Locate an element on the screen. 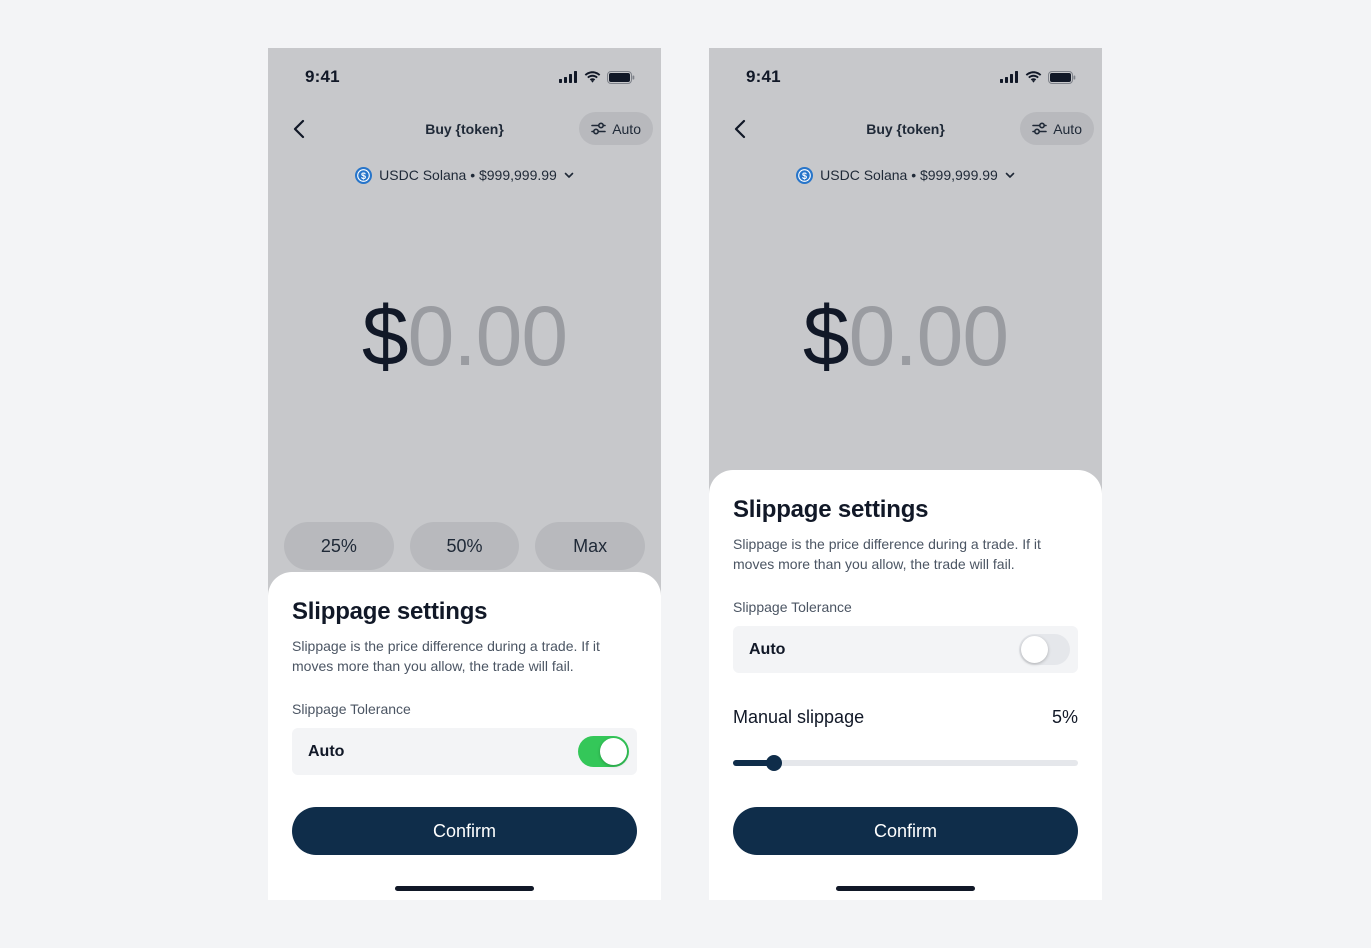 Image resolution: width=1371 pixels, height=948 pixels. slider-thumb is located at coordinates (774, 763).